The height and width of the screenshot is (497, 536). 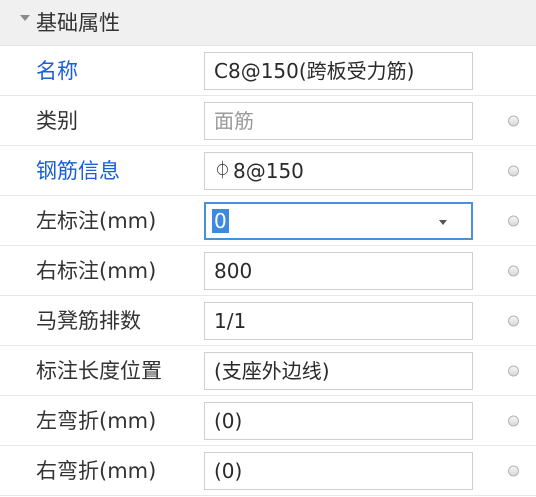 I want to click on property-row-right-annotation: 右标注(mm) 800, so click(x=268, y=271).